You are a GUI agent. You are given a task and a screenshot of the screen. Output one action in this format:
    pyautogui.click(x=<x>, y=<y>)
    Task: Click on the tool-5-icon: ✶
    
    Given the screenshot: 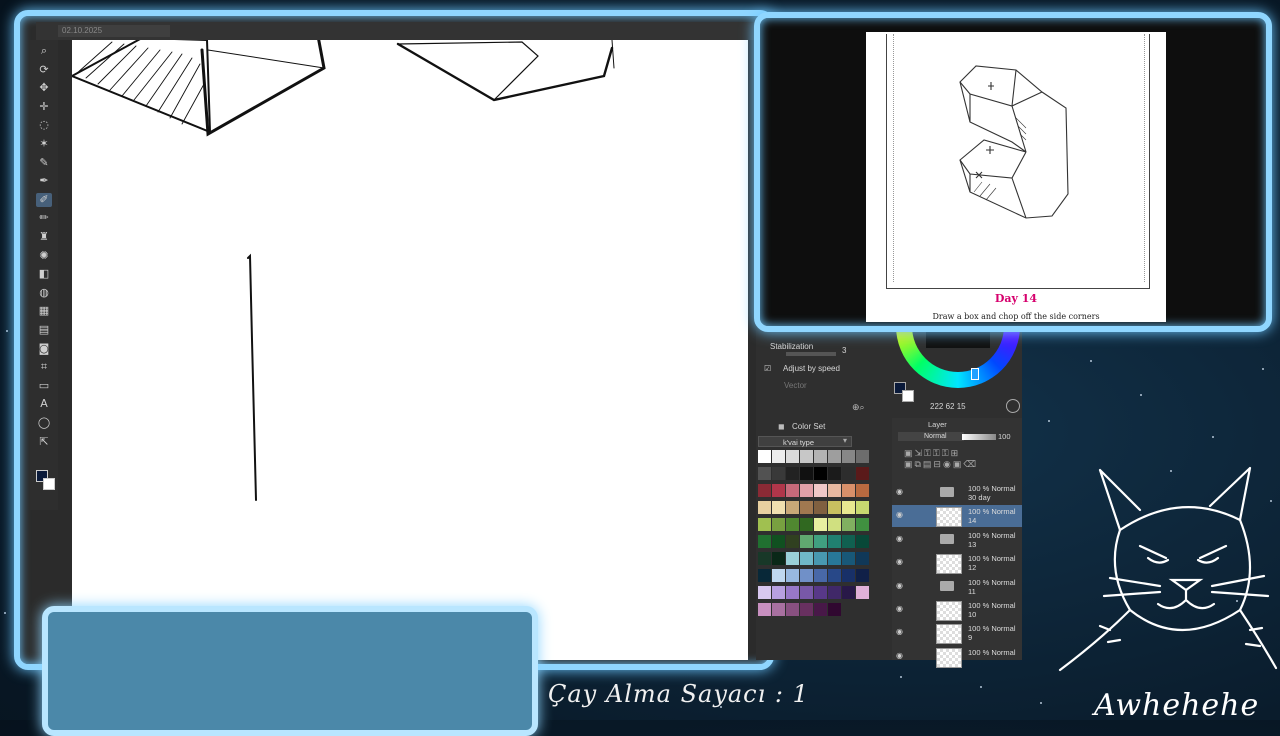 What is the action you would take?
    pyautogui.click(x=44, y=144)
    